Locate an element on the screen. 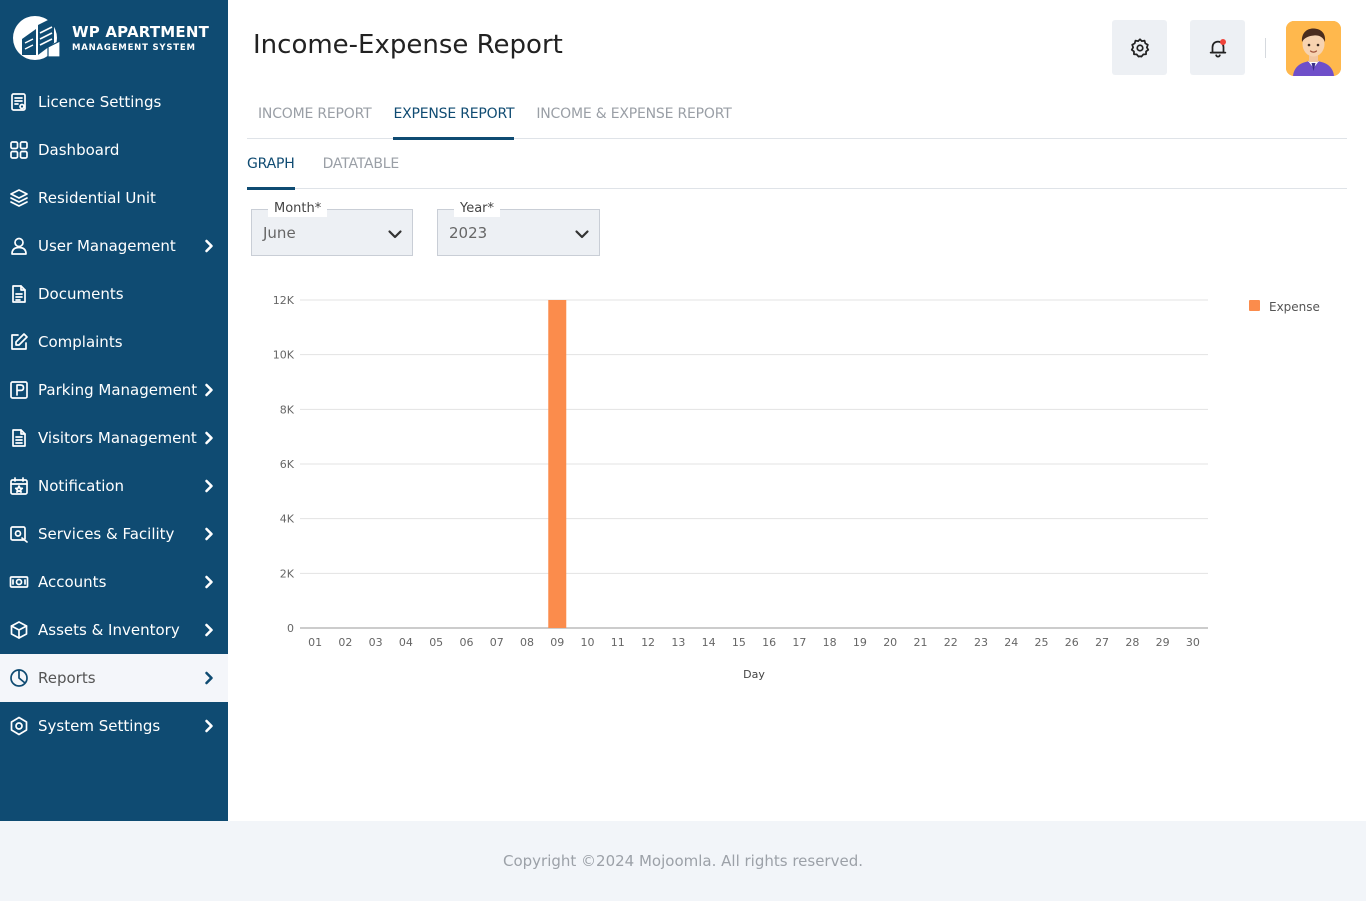  chevron-down-icon is located at coordinates (395, 234).